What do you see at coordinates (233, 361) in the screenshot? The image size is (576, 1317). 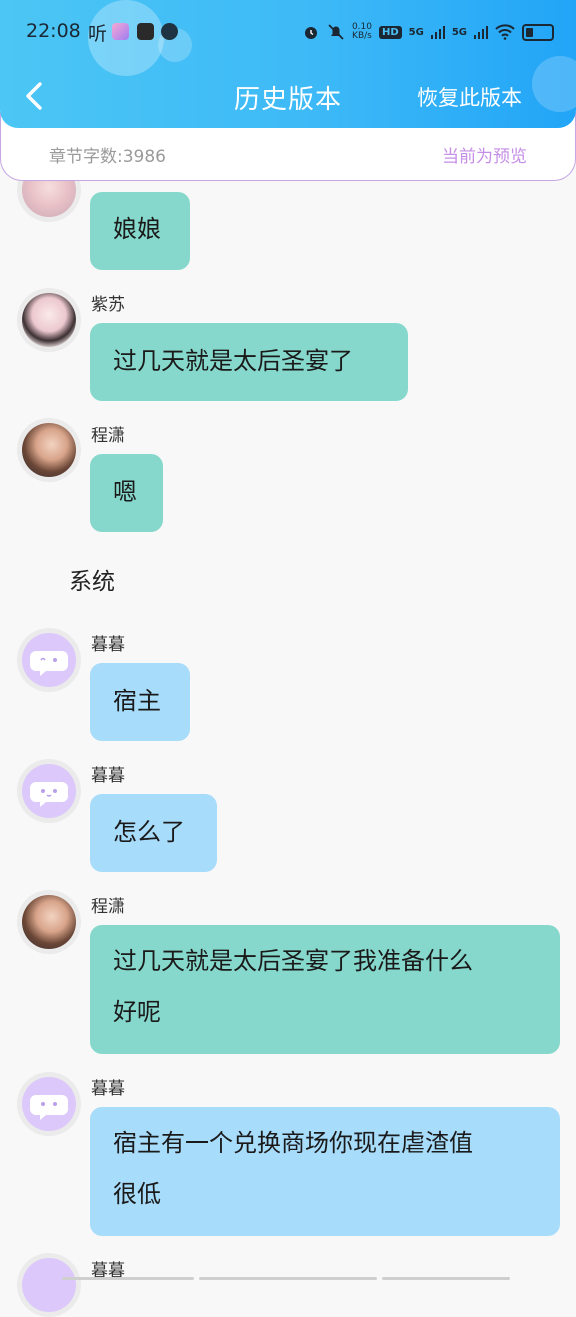 I see `message-text: 过几天就是太后圣宴了` at bounding box center [233, 361].